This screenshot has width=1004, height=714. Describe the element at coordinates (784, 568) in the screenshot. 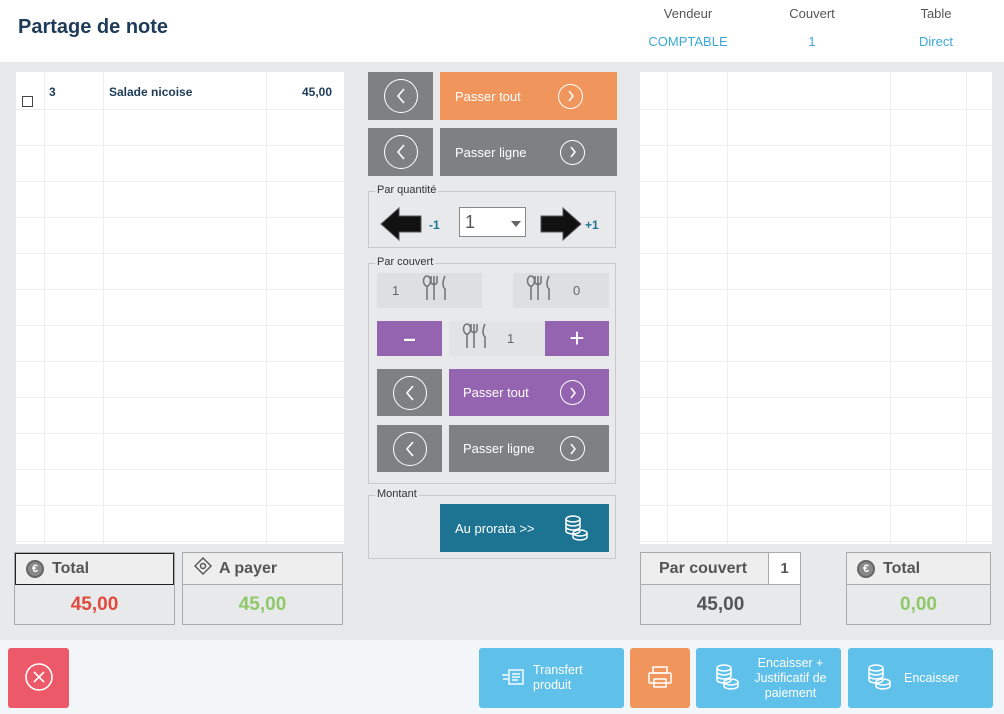

I see `per-cover-count: 1` at that location.